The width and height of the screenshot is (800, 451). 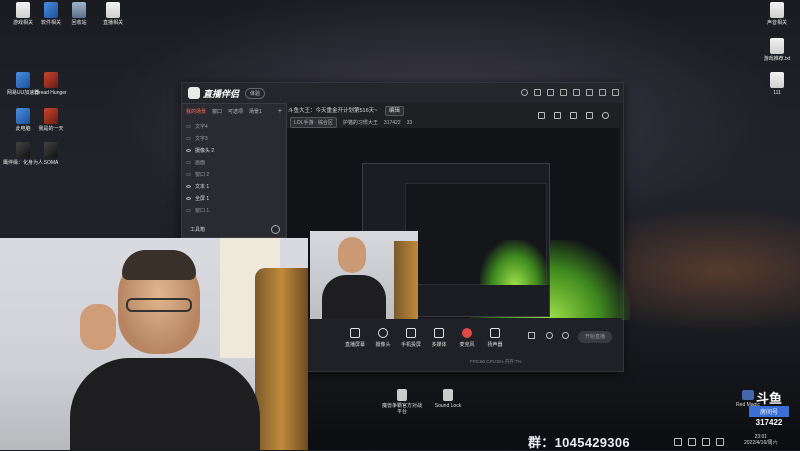 I want to click on source-item: 窗口 2, so click(x=235, y=174).